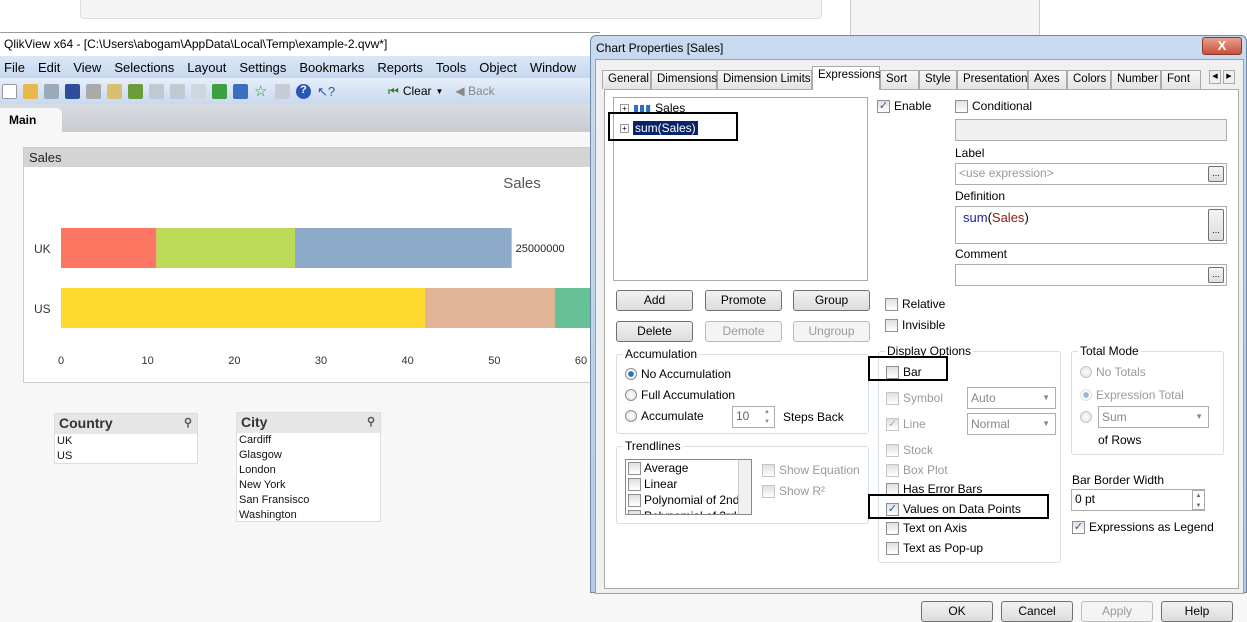 This screenshot has height=622, width=1247. Describe the element at coordinates (126, 441) in the screenshot. I see `listbox-item: UK` at that location.